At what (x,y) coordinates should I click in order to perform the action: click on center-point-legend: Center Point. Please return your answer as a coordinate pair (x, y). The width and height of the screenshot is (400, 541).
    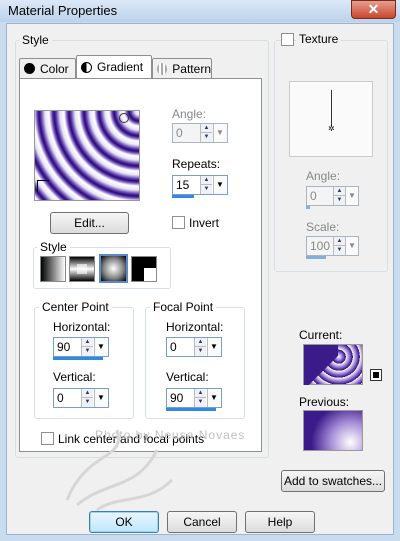
    Looking at the image, I should click on (75, 307).